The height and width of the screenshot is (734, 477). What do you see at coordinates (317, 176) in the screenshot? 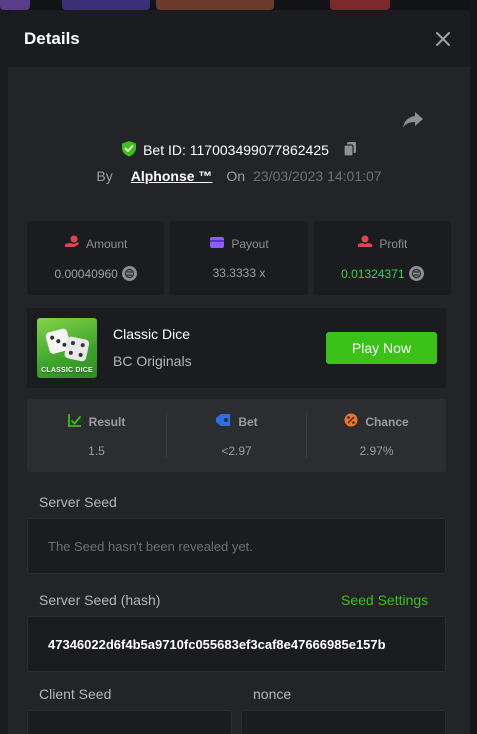
I see `bet-date: 23/03/2023 14:01:07` at bounding box center [317, 176].